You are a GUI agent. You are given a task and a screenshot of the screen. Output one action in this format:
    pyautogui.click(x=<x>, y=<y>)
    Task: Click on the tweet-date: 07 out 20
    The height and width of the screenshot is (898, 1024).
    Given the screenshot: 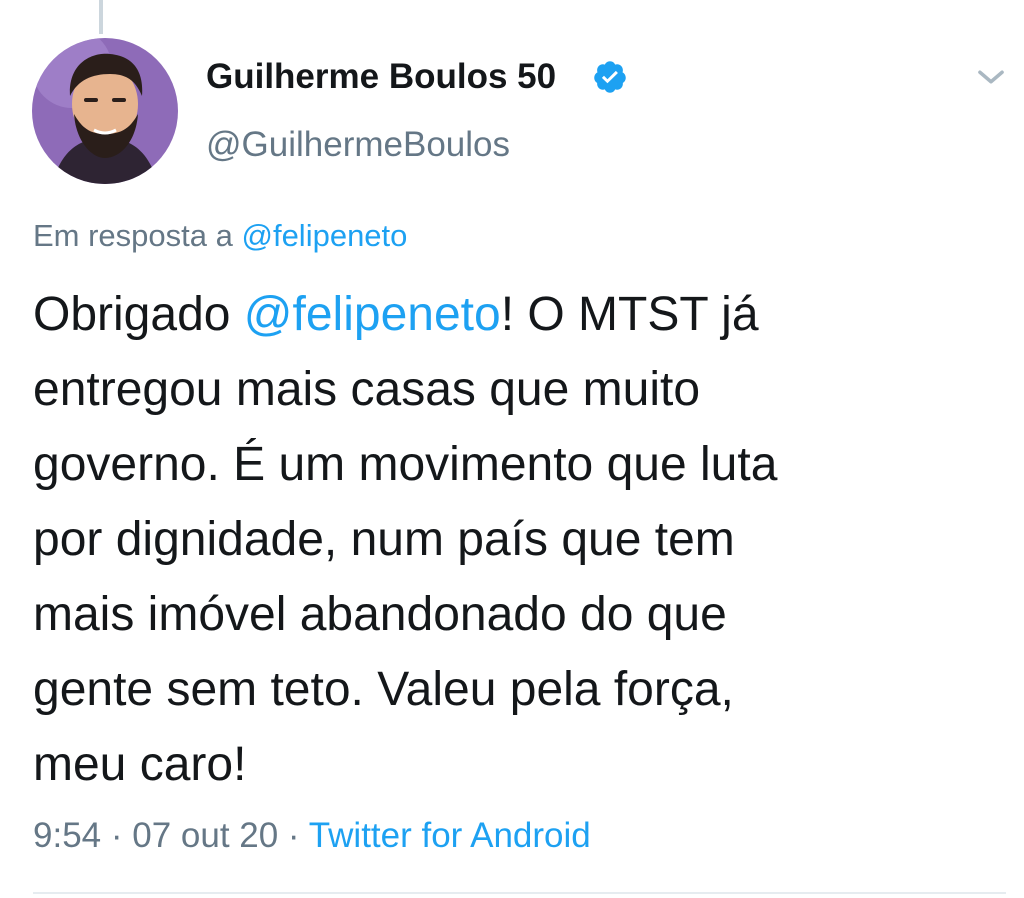 What is the action you would take?
    pyautogui.click(x=205, y=835)
    